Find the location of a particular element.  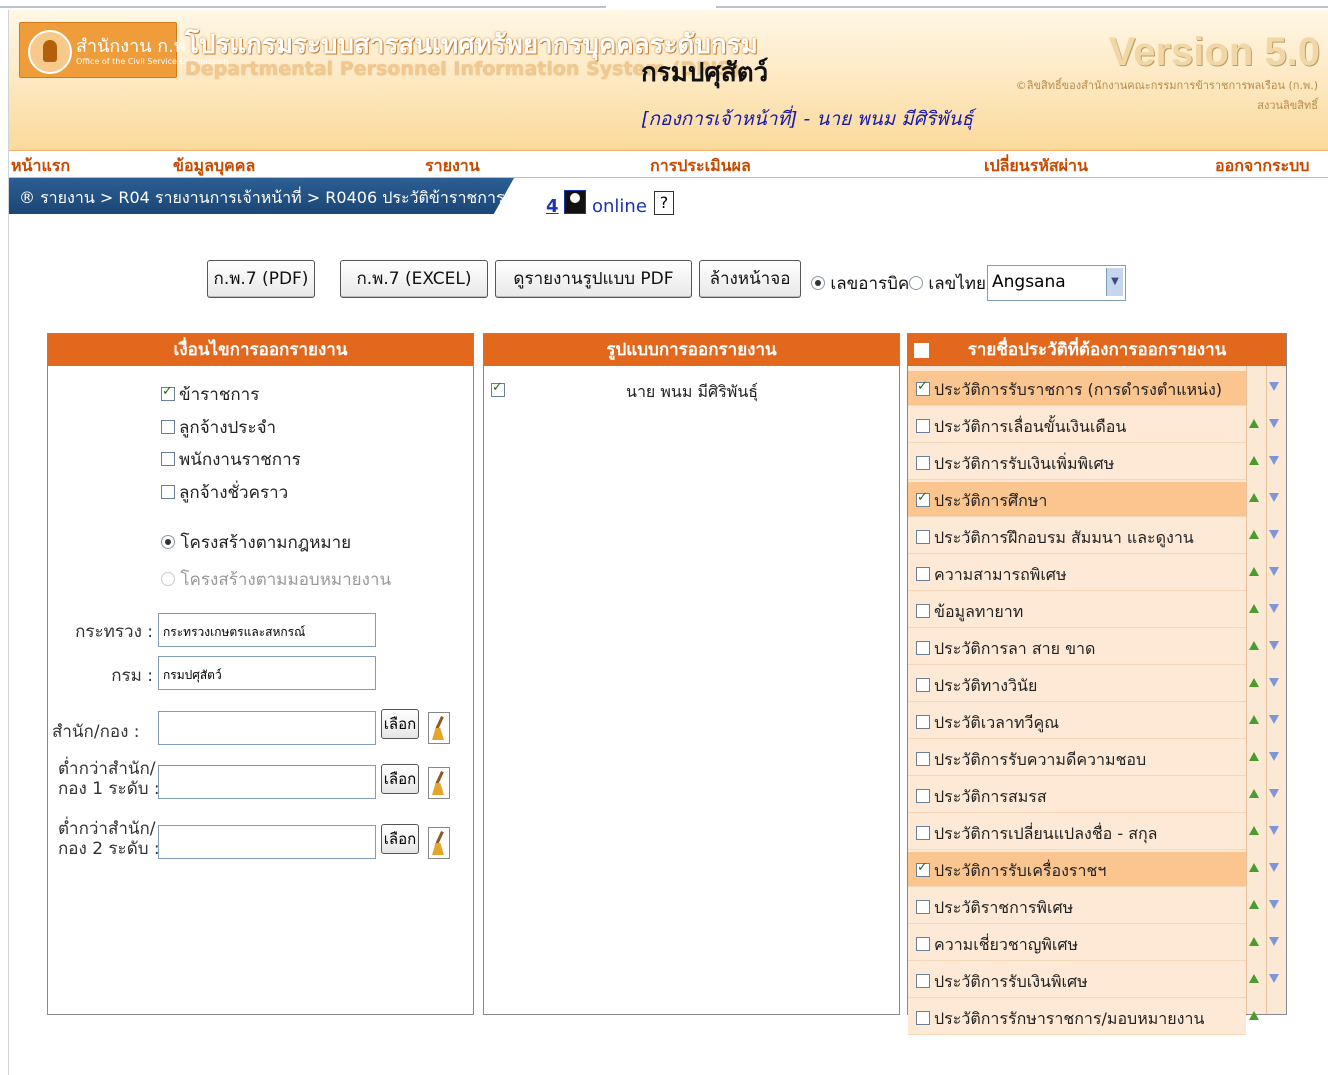

history-item: ประวัติการศึกษา is located at coordinates (1093, 499).